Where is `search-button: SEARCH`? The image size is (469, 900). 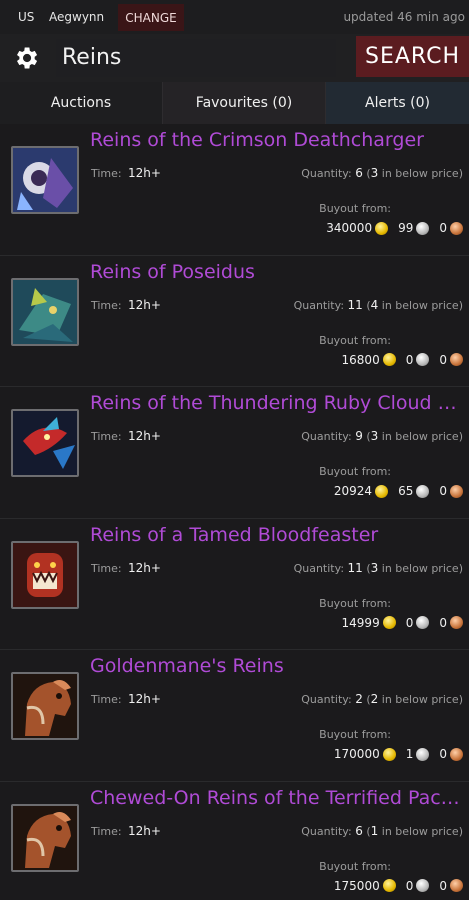
search-button: SEARCH is located at coordinates (412, 56).